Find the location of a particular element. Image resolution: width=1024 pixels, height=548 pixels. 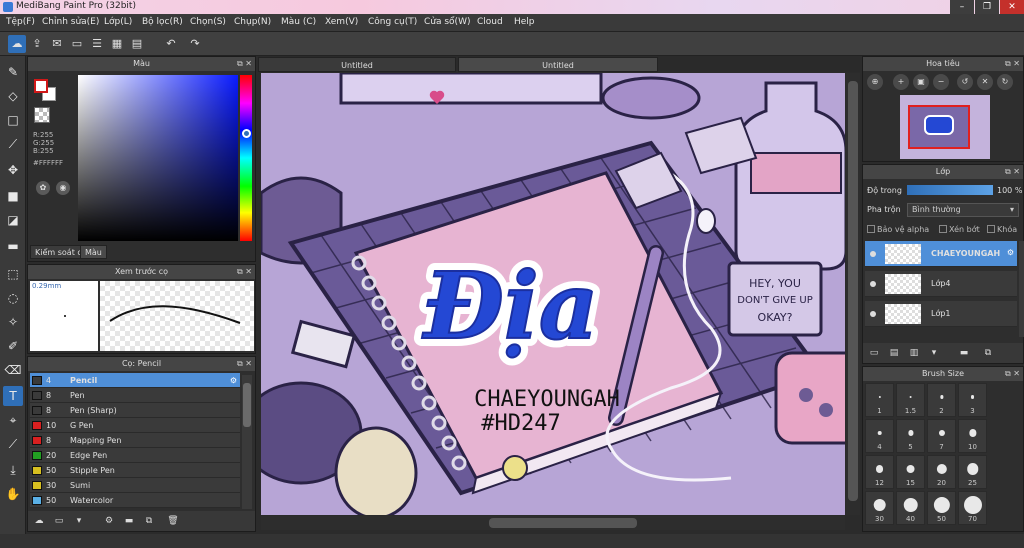

zoom-in-icon: + is located at coordinates (901, 82).